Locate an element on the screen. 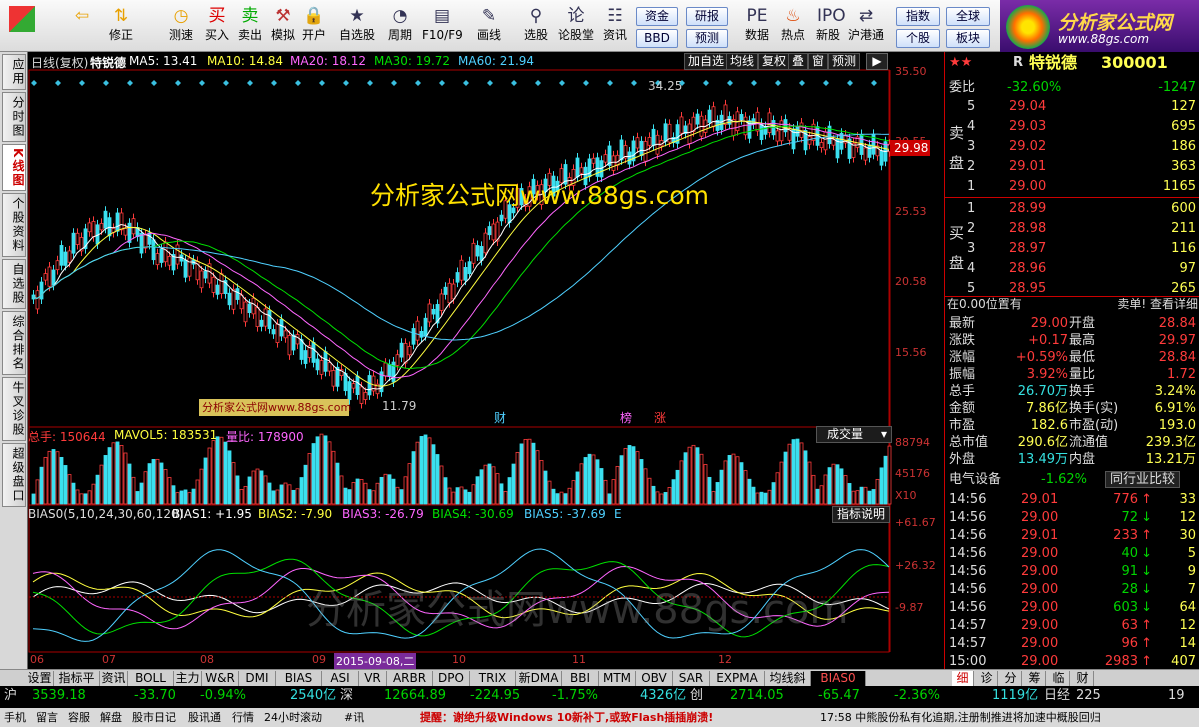 The image size is (1199, 727). indicator-tab: DMI is located at coordinates (257, 678).